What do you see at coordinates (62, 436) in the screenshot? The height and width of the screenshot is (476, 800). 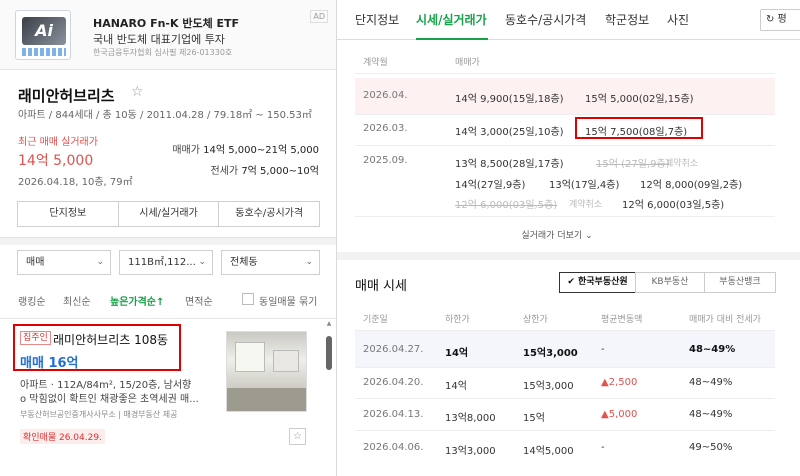 I see `verified-badge: 확인매물 26.04.29.` at bounding box center [62, 436].